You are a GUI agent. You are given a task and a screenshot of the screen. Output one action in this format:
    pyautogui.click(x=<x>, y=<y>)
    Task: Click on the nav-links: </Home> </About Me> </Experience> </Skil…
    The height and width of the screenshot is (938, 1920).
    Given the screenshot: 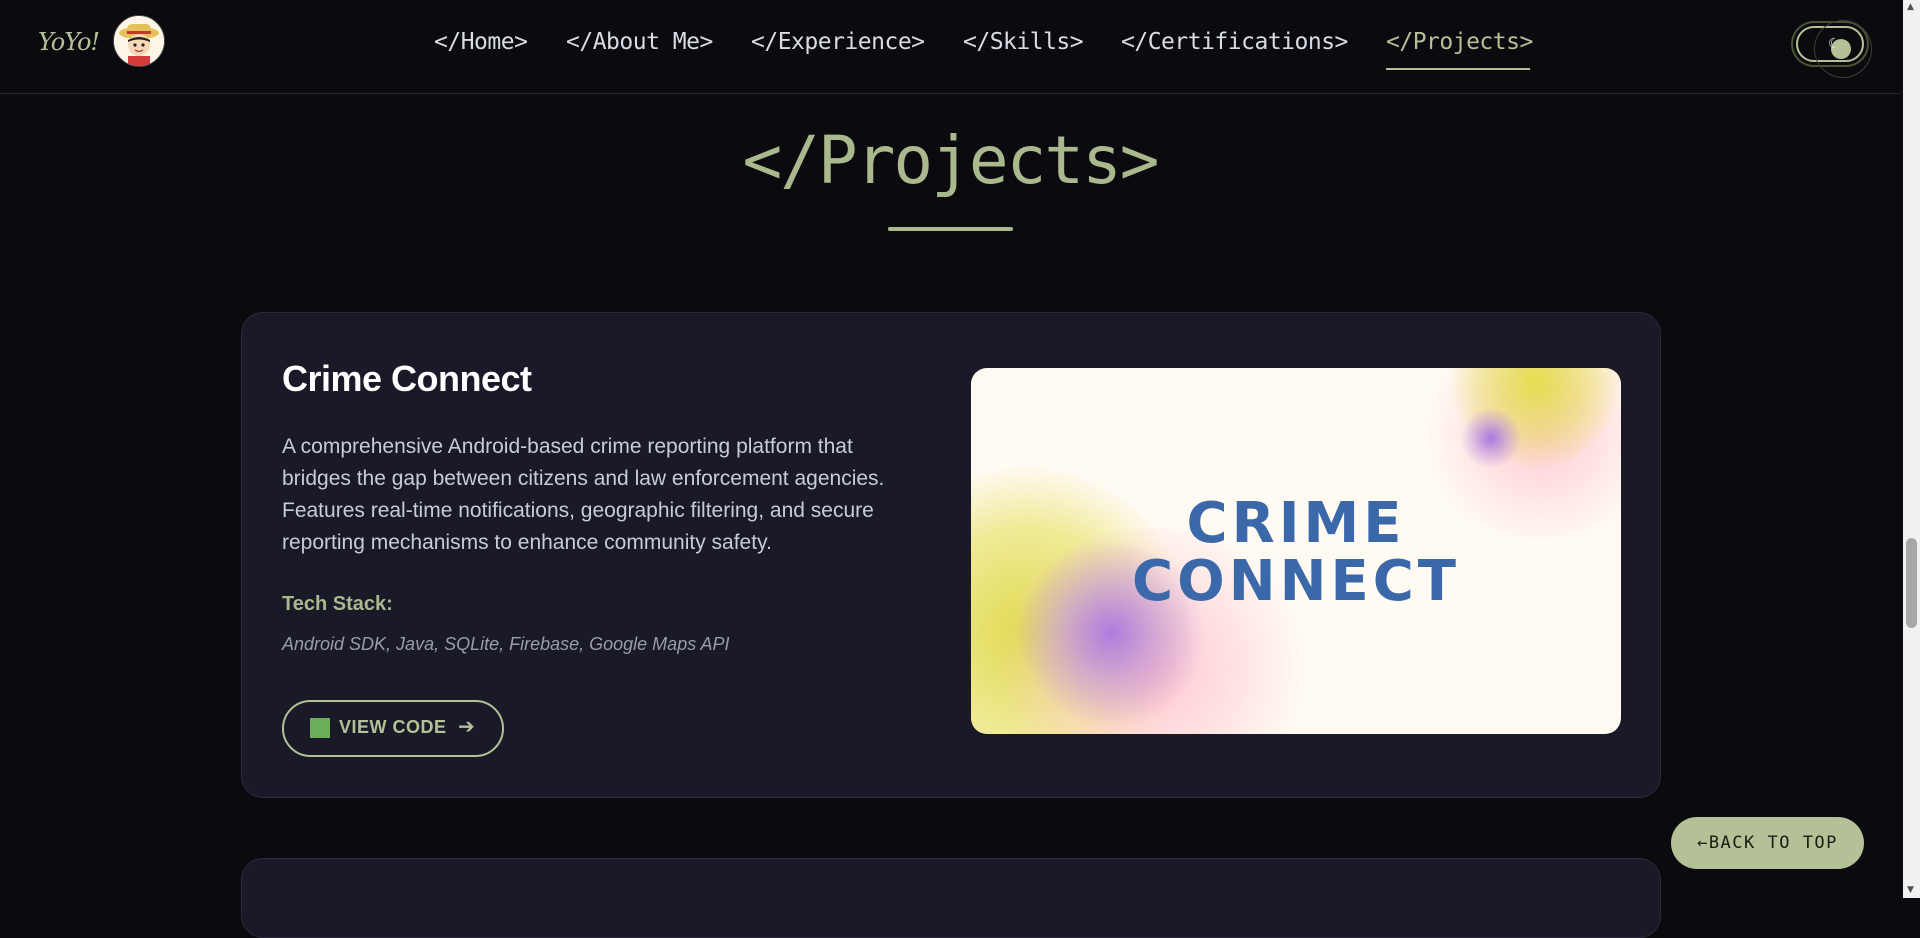 What is the action you would take?
    pyautogui.click(x=950, y=46)
    